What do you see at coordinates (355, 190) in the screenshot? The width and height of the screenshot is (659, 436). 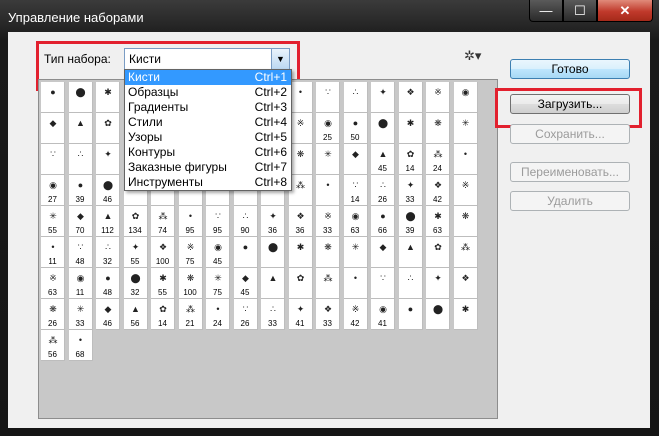 I see `brush-preset: ∵ 14` at bounding box center [355, 190].